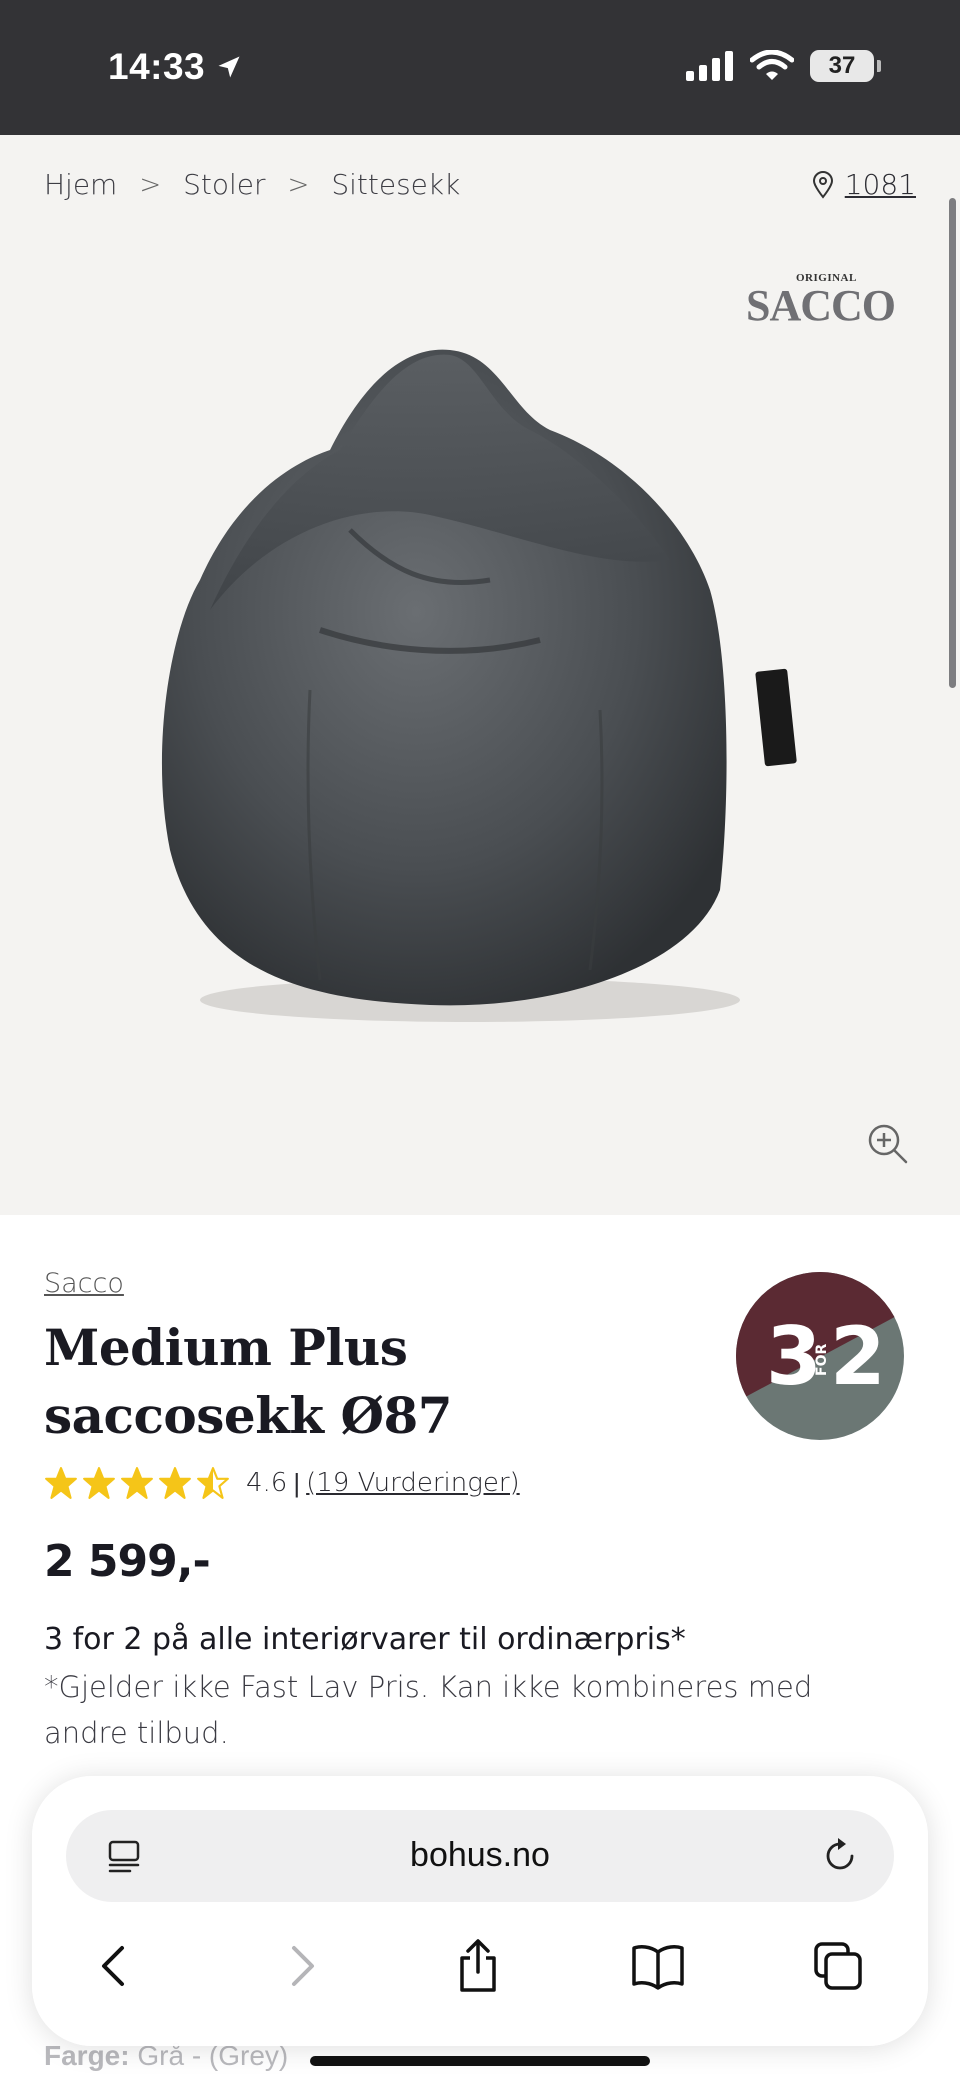 This screenshot has width=960, height=2086. I want to click on status-time: 14:33, so click(175, 67).